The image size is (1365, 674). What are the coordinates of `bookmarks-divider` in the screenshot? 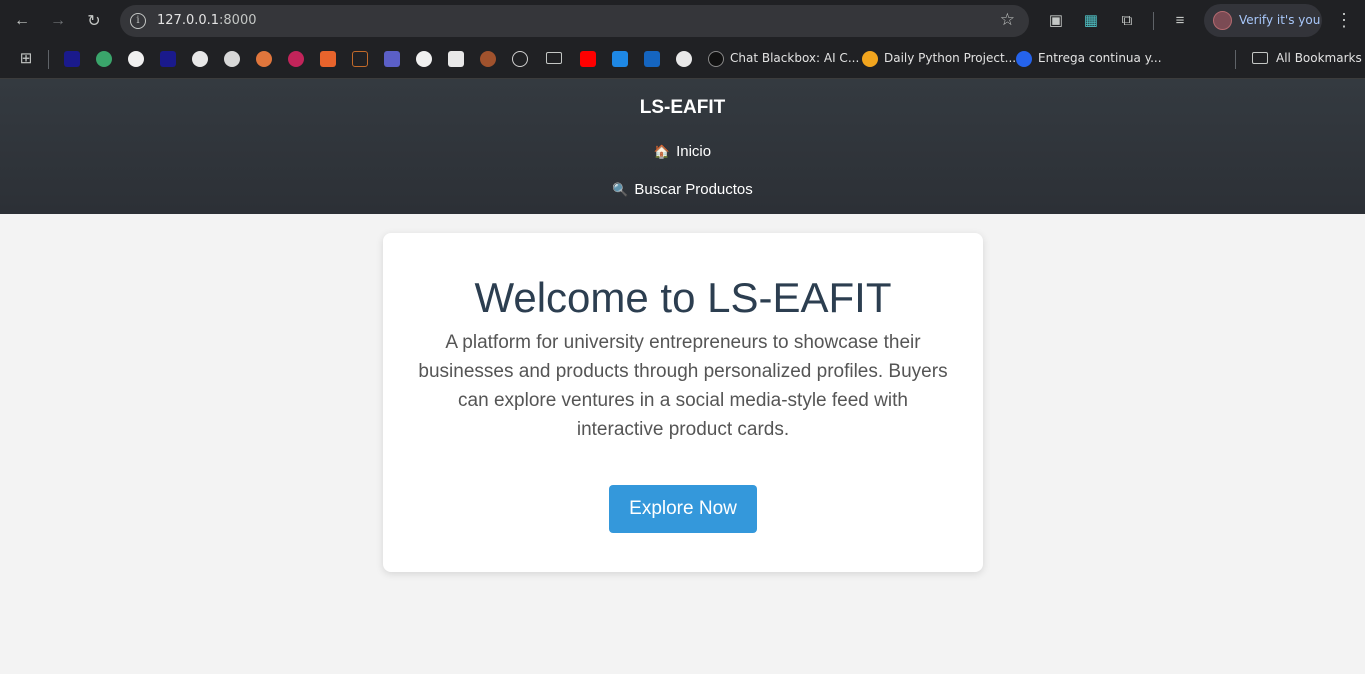 It's located at (48, 59).